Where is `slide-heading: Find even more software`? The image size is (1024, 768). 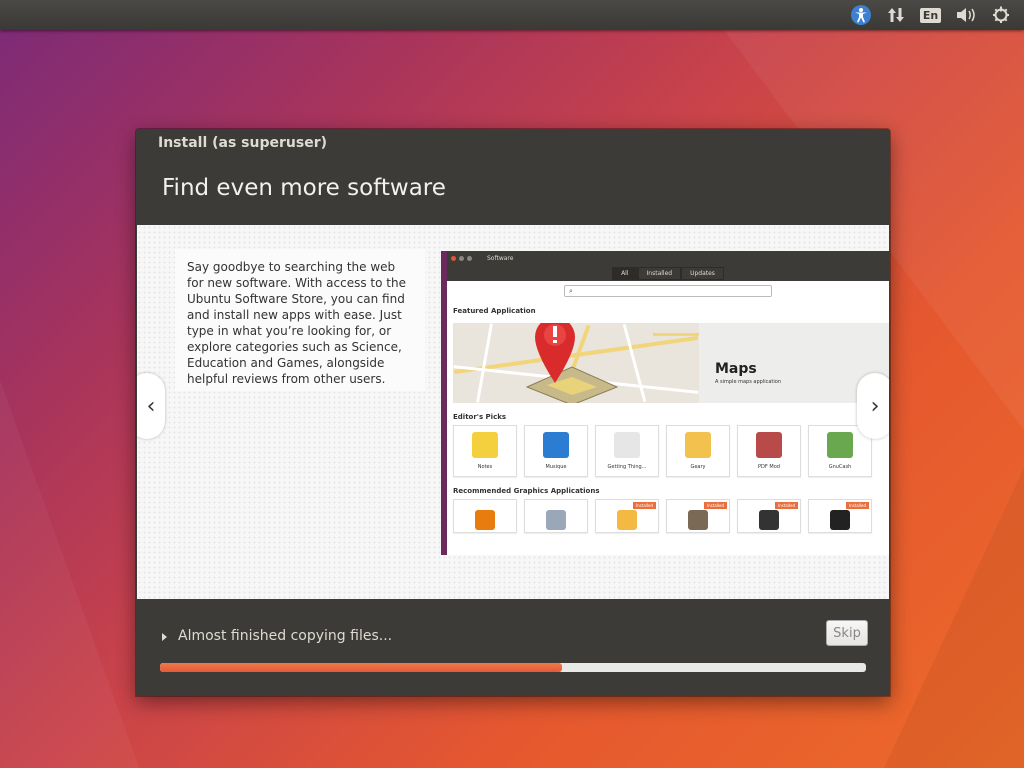 slide-heading: Find even more software is located at coordinates (304, 188).